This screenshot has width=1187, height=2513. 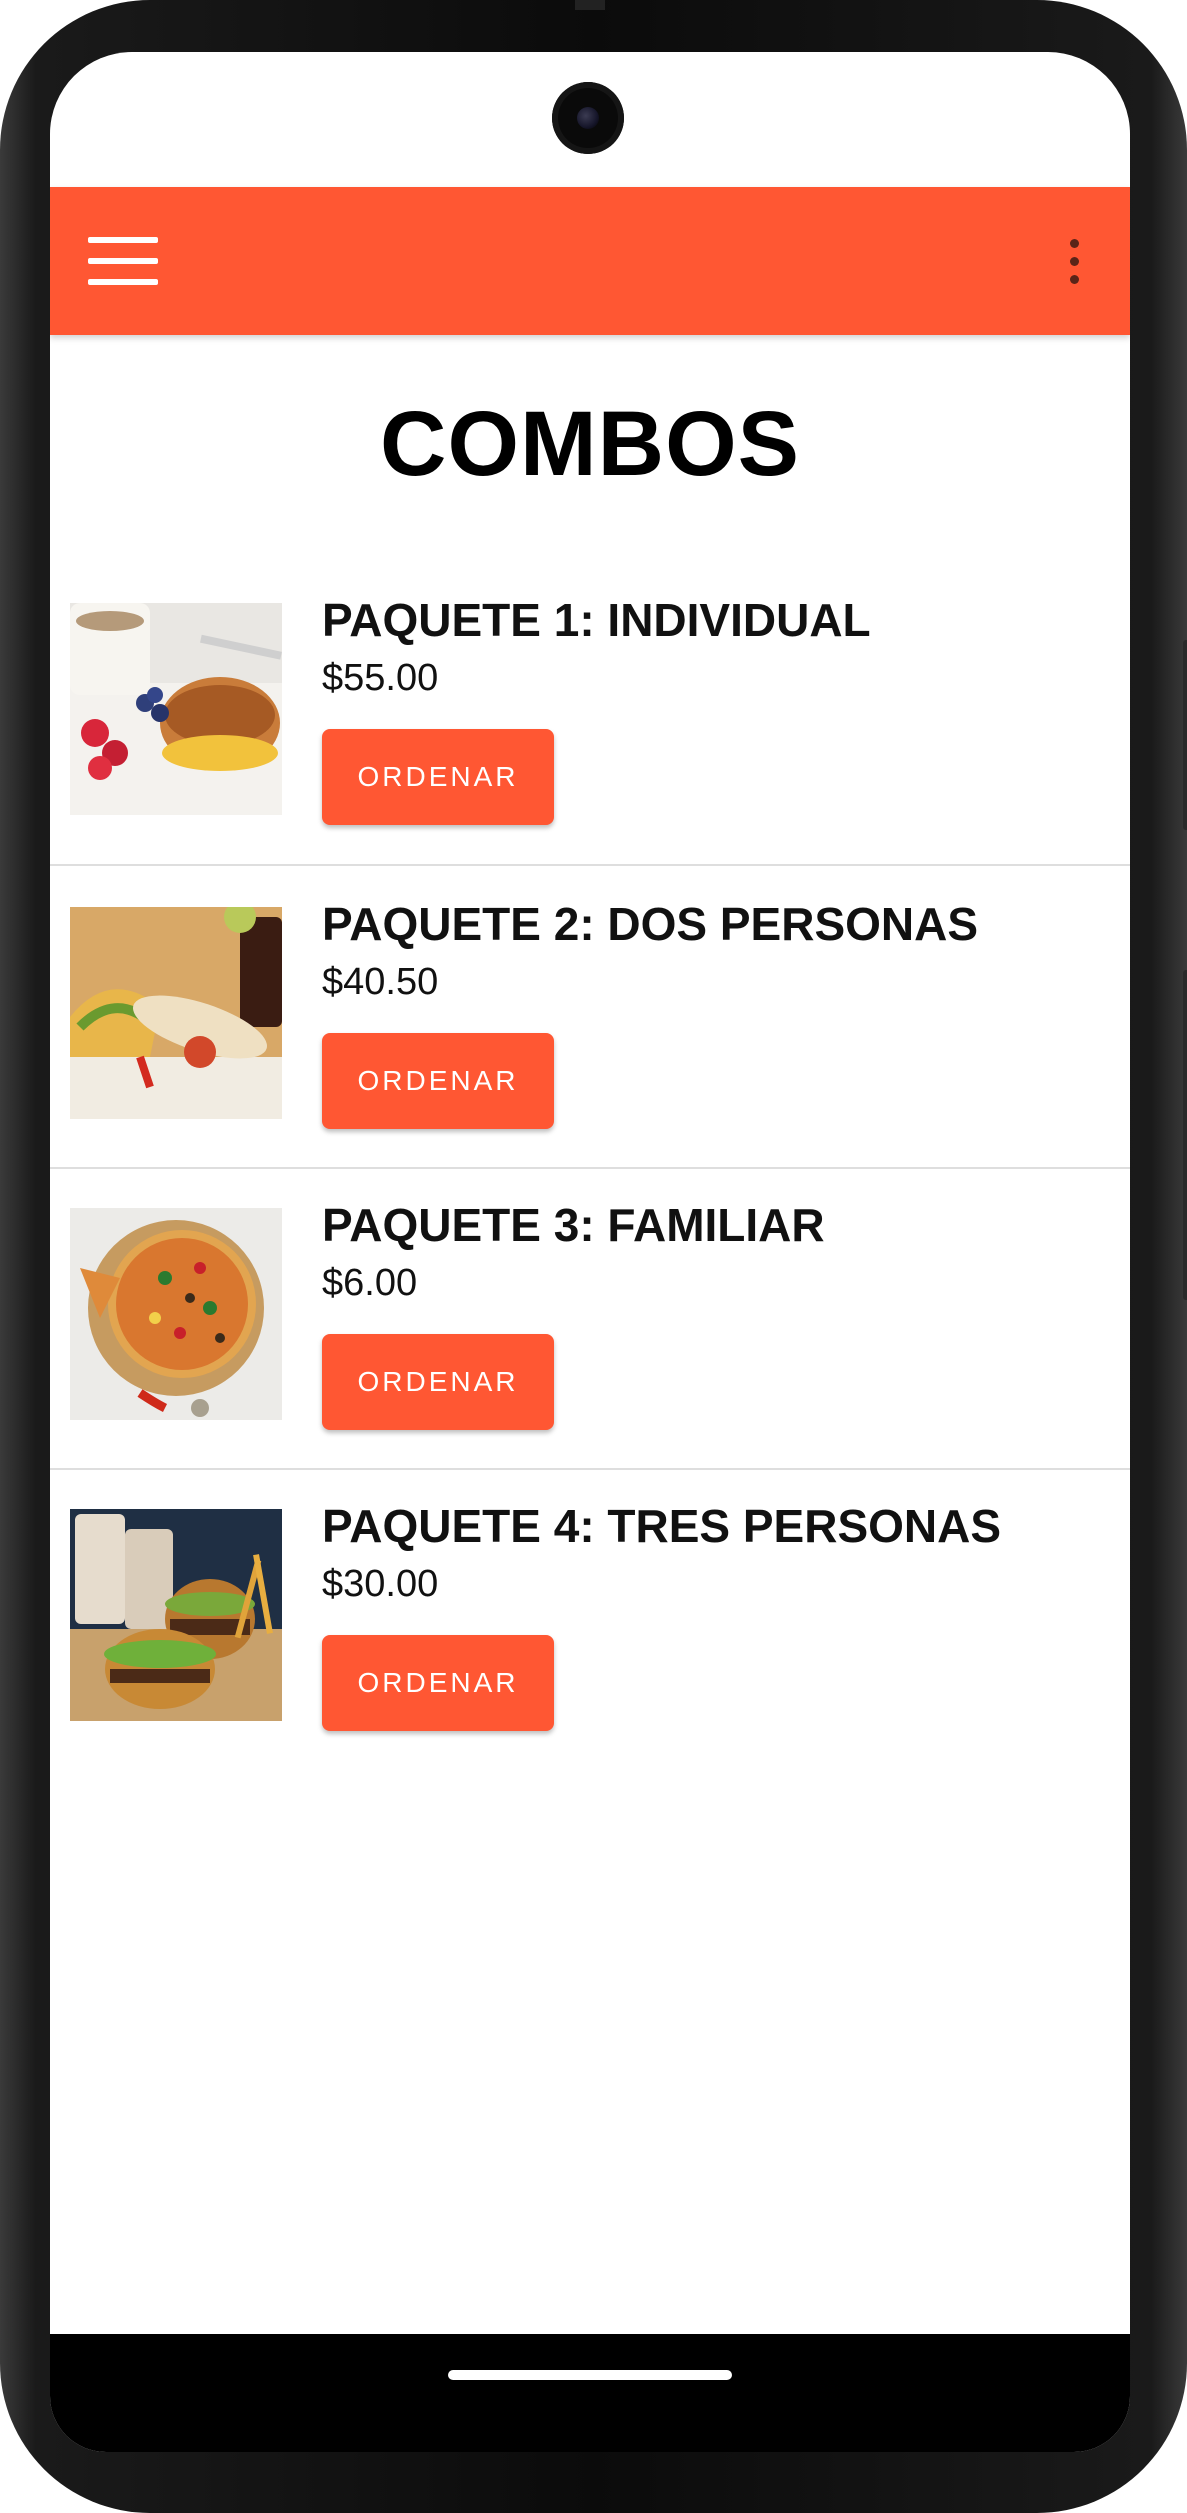 What do you see at coordinates (596, 620) in the screenshot?
I see `combo-name: PAQUETE 1: INDIVIDUAL` at bounding box center [596, 620].